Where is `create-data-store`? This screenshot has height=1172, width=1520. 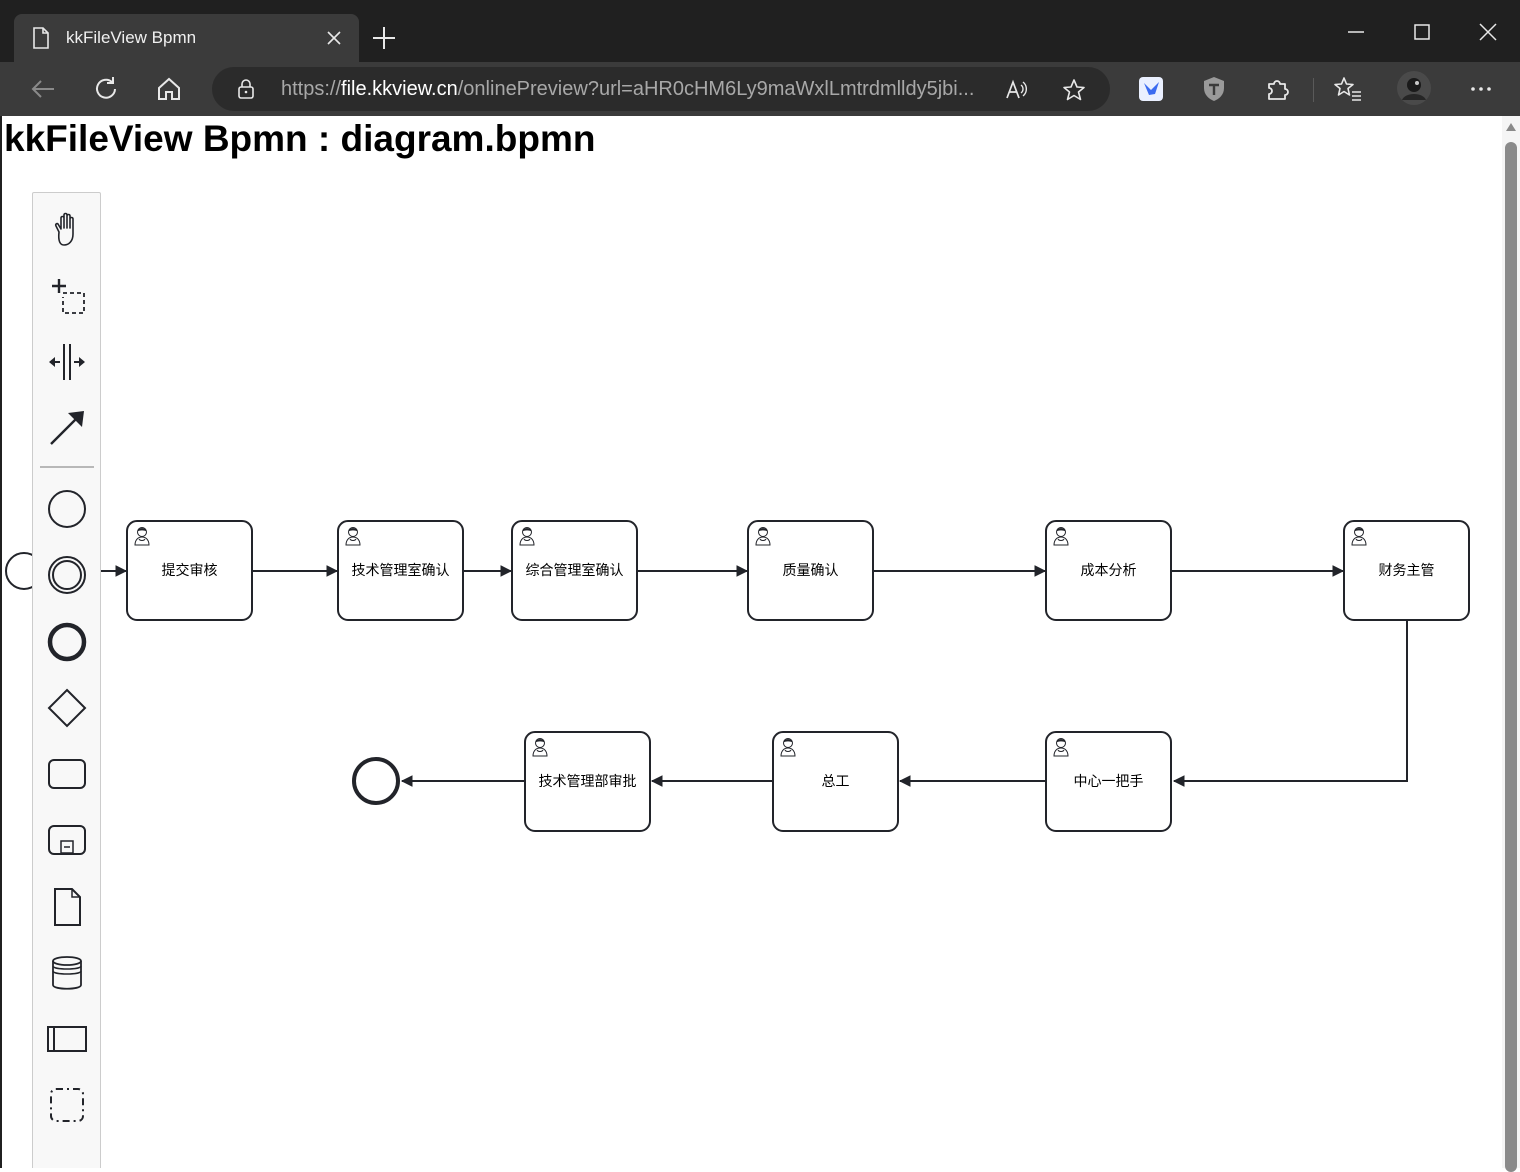 create-data-store is located at coordinates (67, 973).